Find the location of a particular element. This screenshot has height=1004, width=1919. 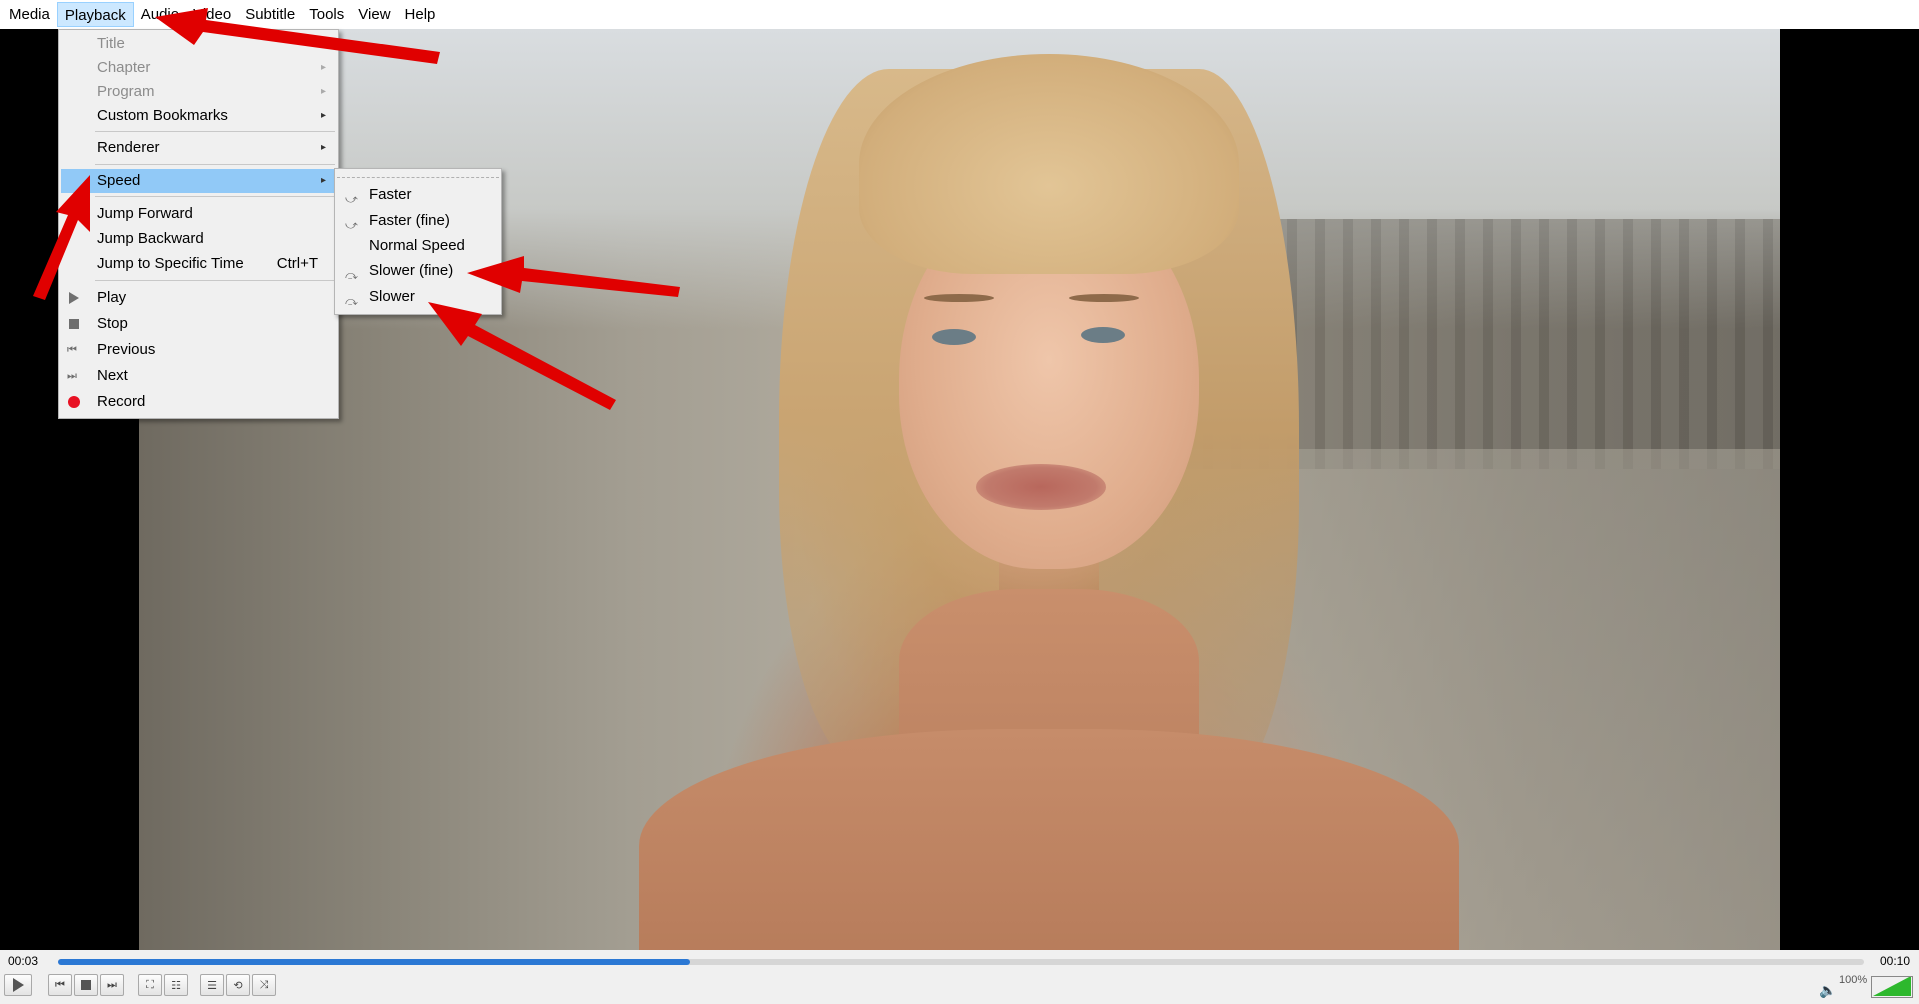

menu-media: Media is located at coordinates (29, 14).